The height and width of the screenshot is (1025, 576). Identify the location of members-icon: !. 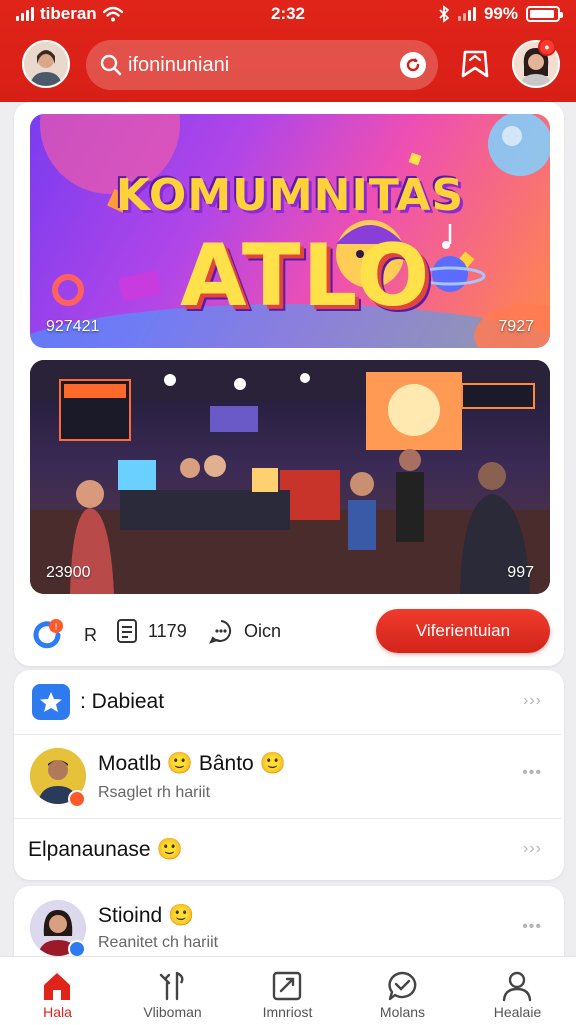
(48, 634).